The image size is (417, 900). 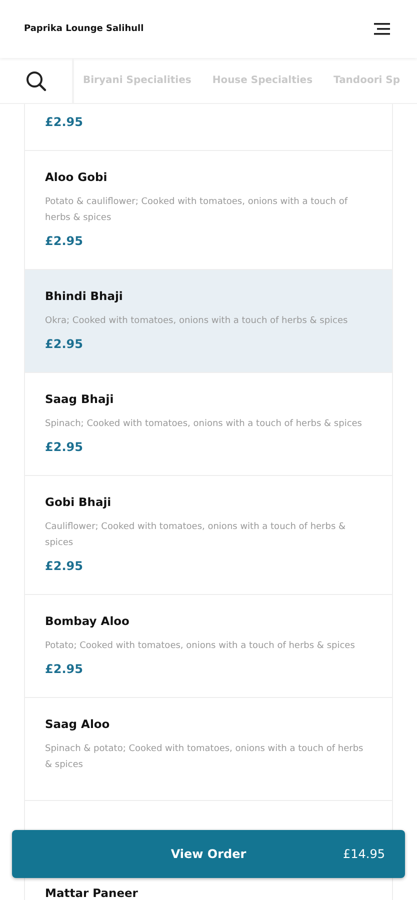 I want to click on menu-item: Bombay Aloo Potato; Cooked with tomatoes, onions with a touch of herbs & spices £2.95, so click(x=208, y=646).